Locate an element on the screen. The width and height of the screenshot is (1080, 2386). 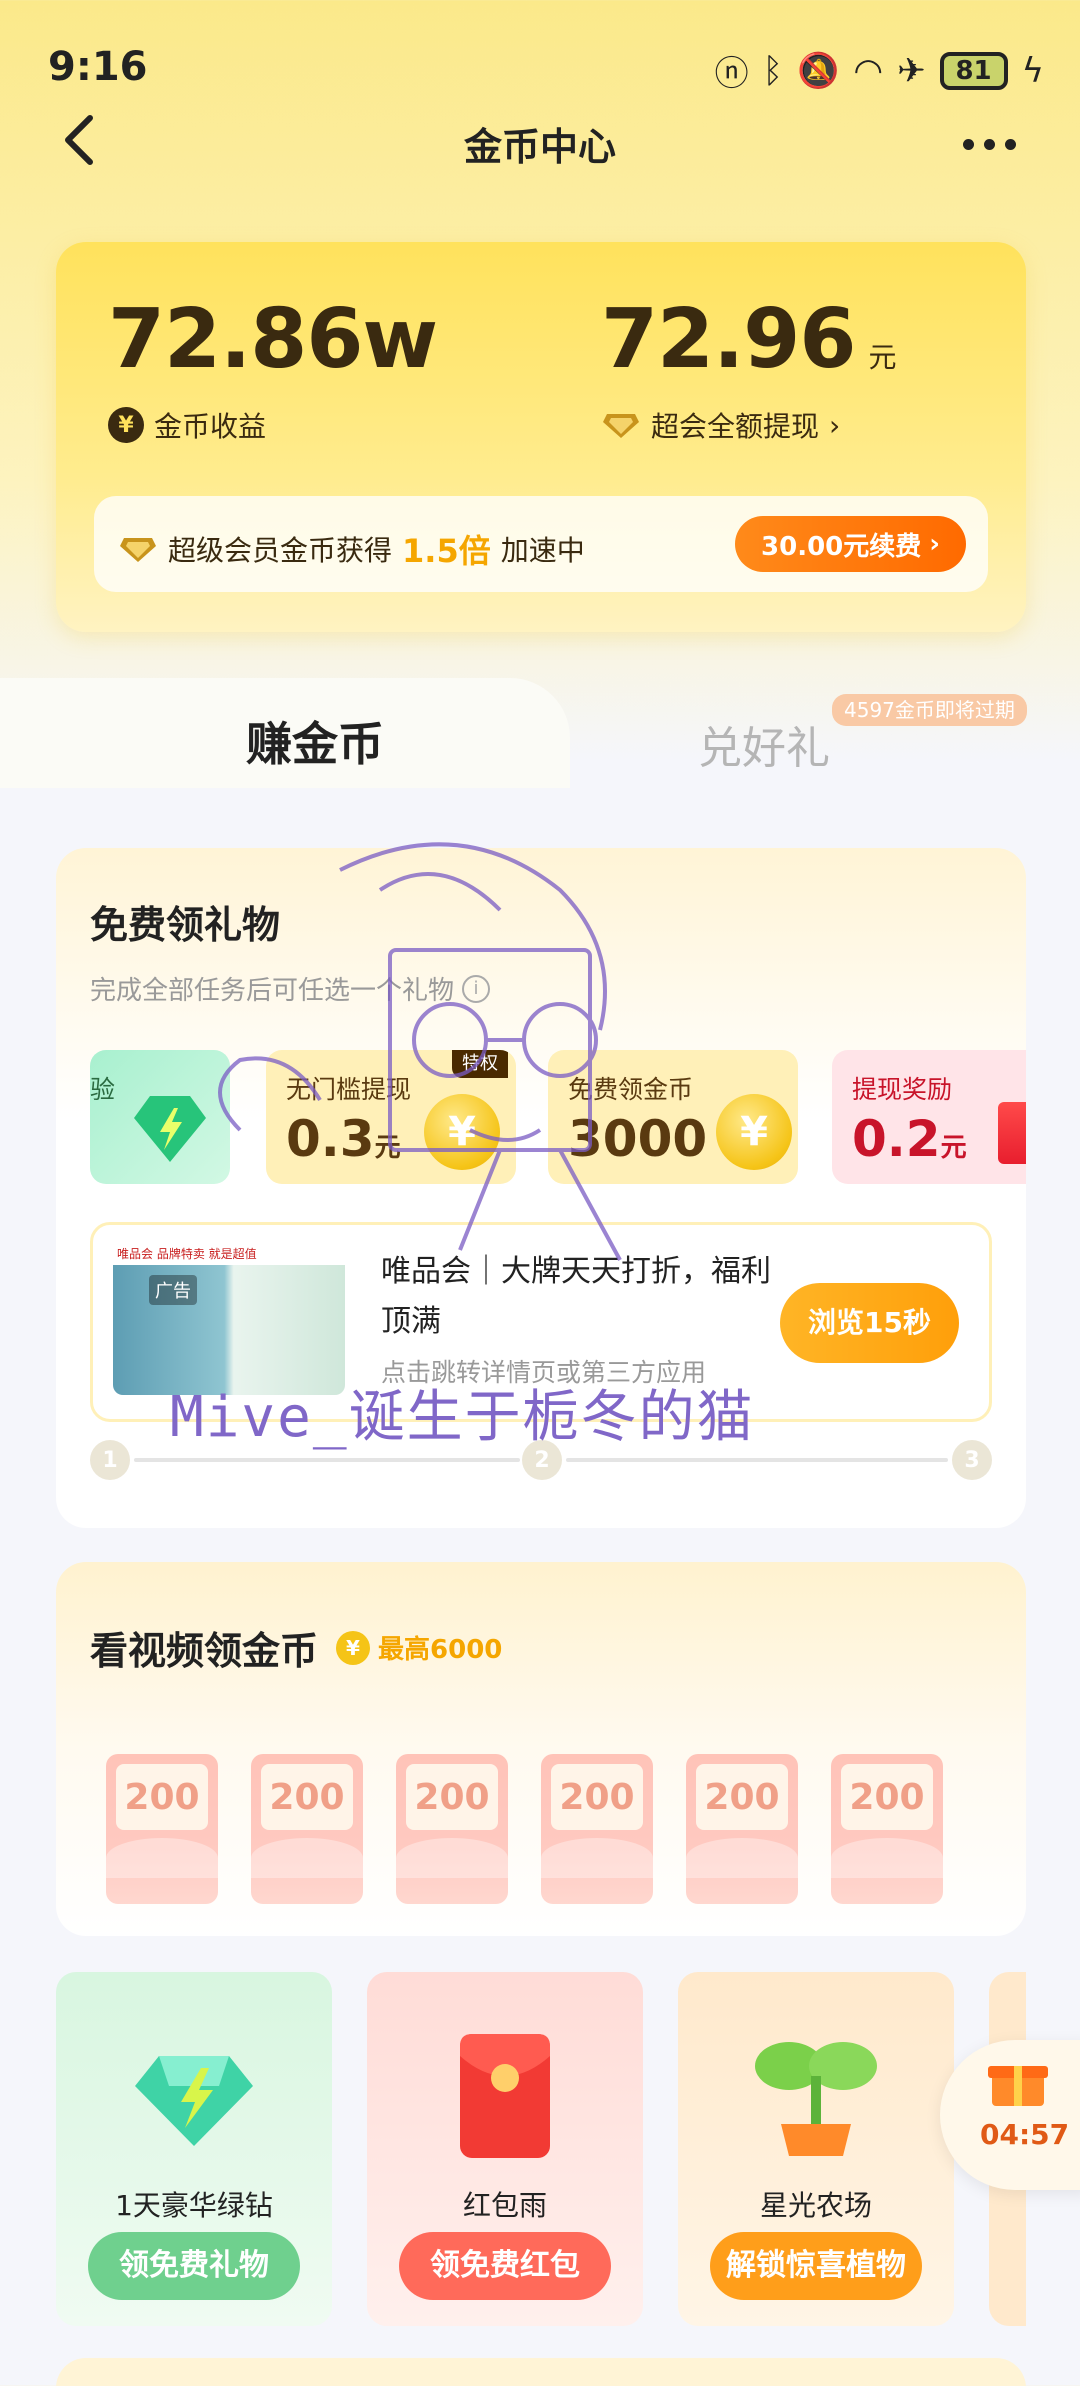
cash-withdraw-stat: 72.96 元 超会全额提现 › is located at coordinates (748, 368).